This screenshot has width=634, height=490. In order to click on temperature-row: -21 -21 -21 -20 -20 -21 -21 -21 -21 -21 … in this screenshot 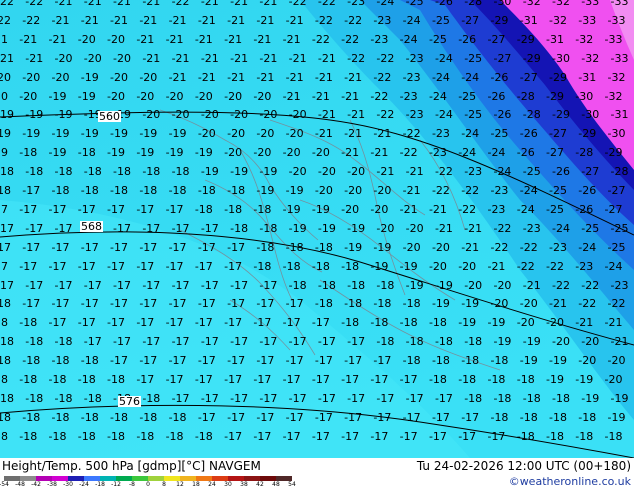, I will do `click(317, 39)`.